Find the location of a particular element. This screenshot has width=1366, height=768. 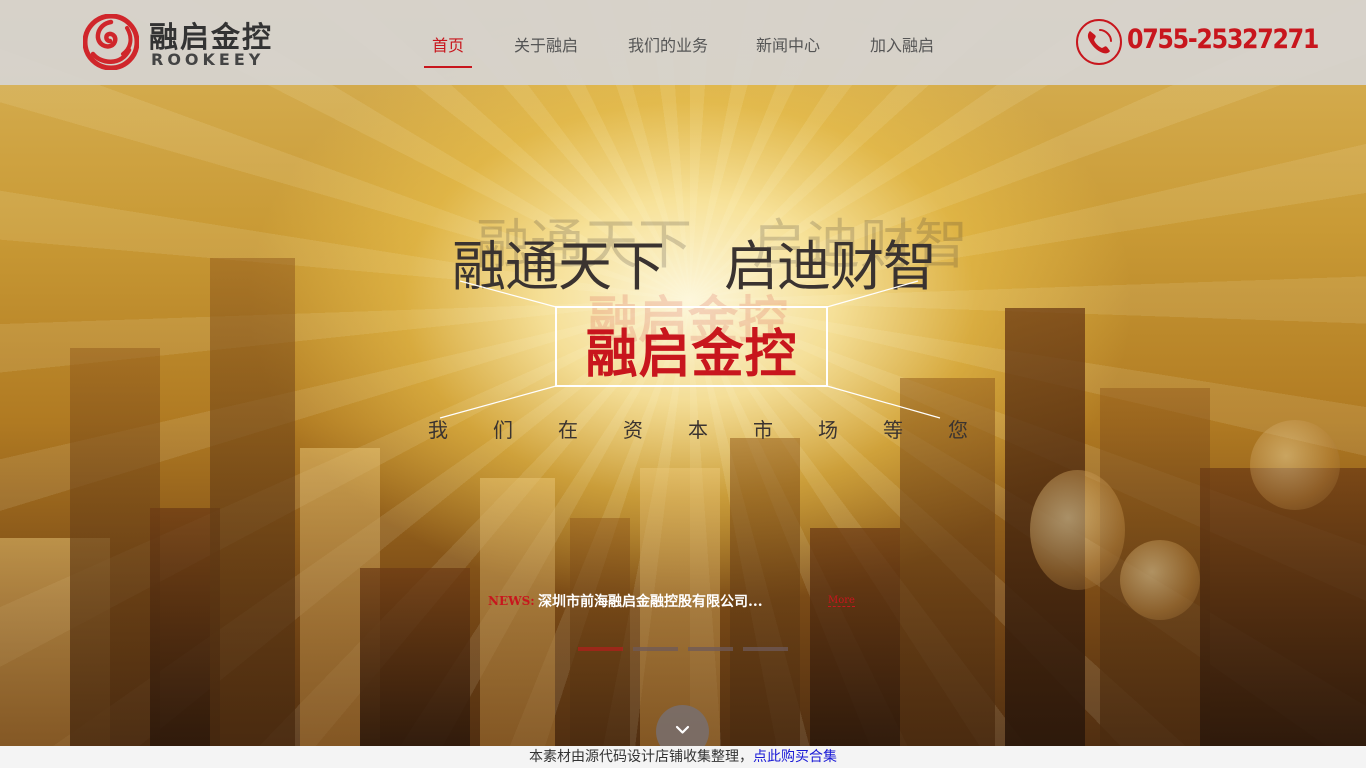

hero-tagline: 我 们 在 资 本 市 场 等 您 is located at coordinates (698, 428).